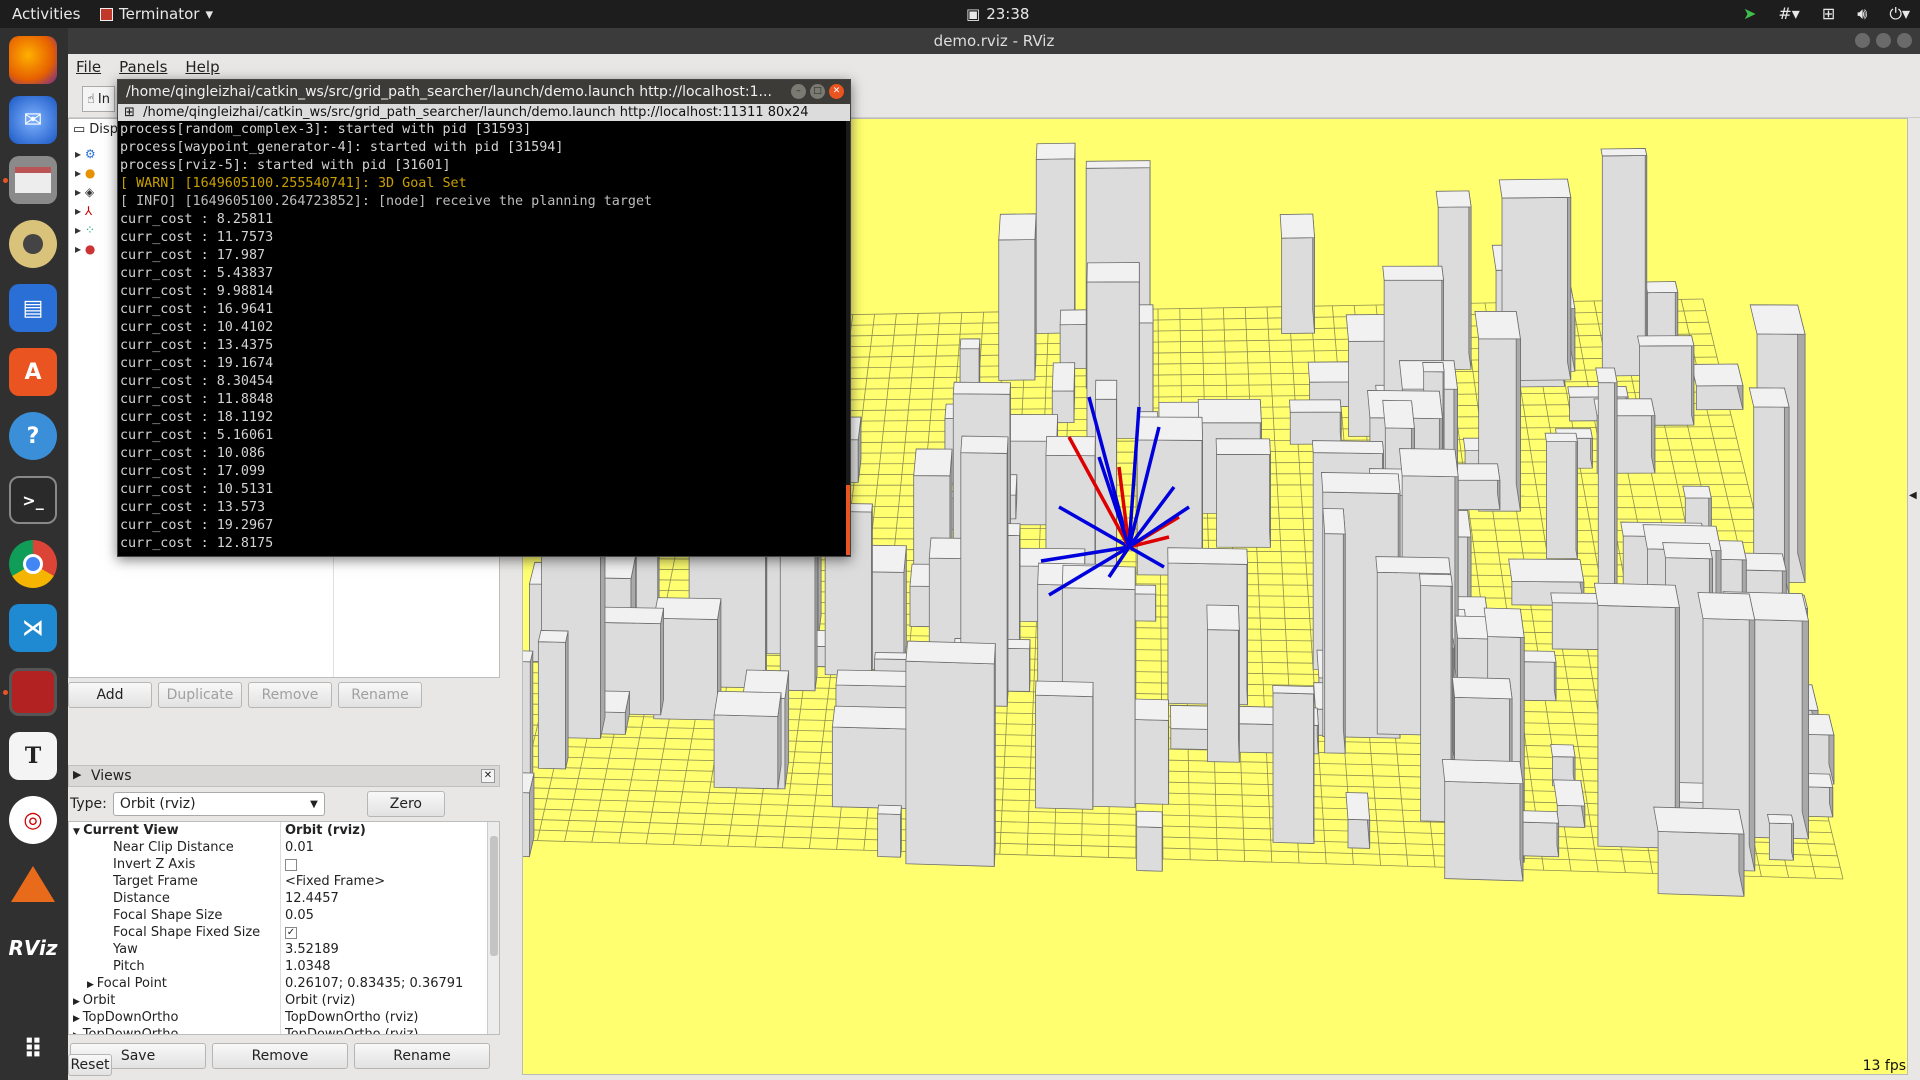  I want to click on thunderbird-icon: ✉, so click(33, 120).